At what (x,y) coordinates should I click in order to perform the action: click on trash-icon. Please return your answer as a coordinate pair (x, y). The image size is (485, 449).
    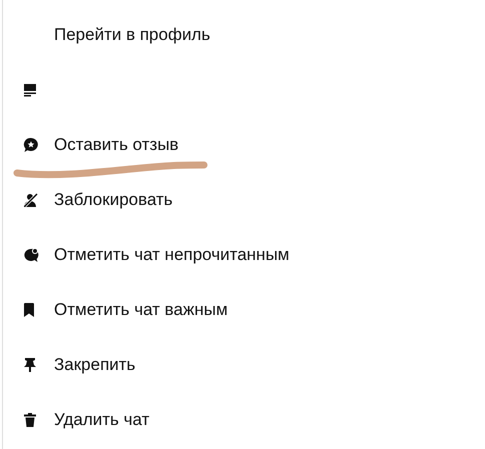
    Looking at the image, I should click on (30, 420).